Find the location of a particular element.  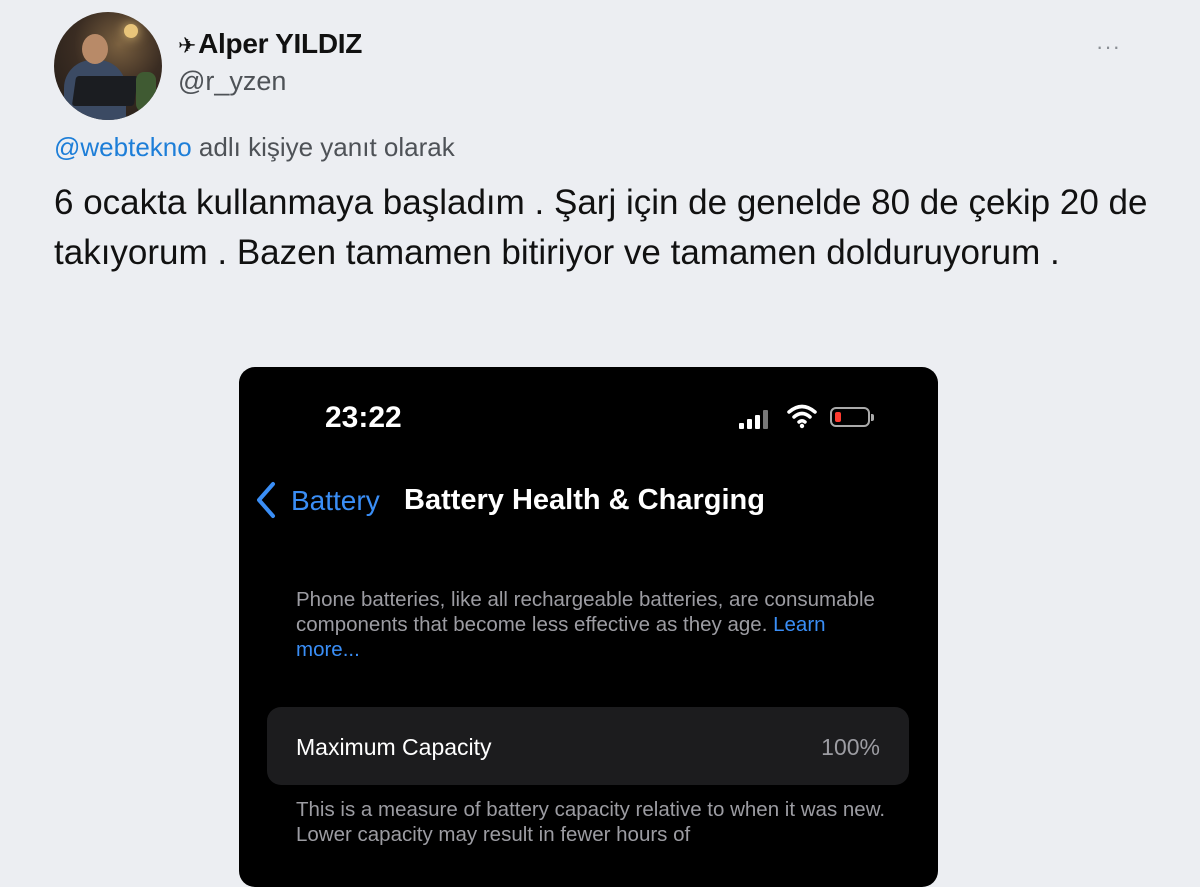

avatar-person-head is located at coordinates (95, 49).